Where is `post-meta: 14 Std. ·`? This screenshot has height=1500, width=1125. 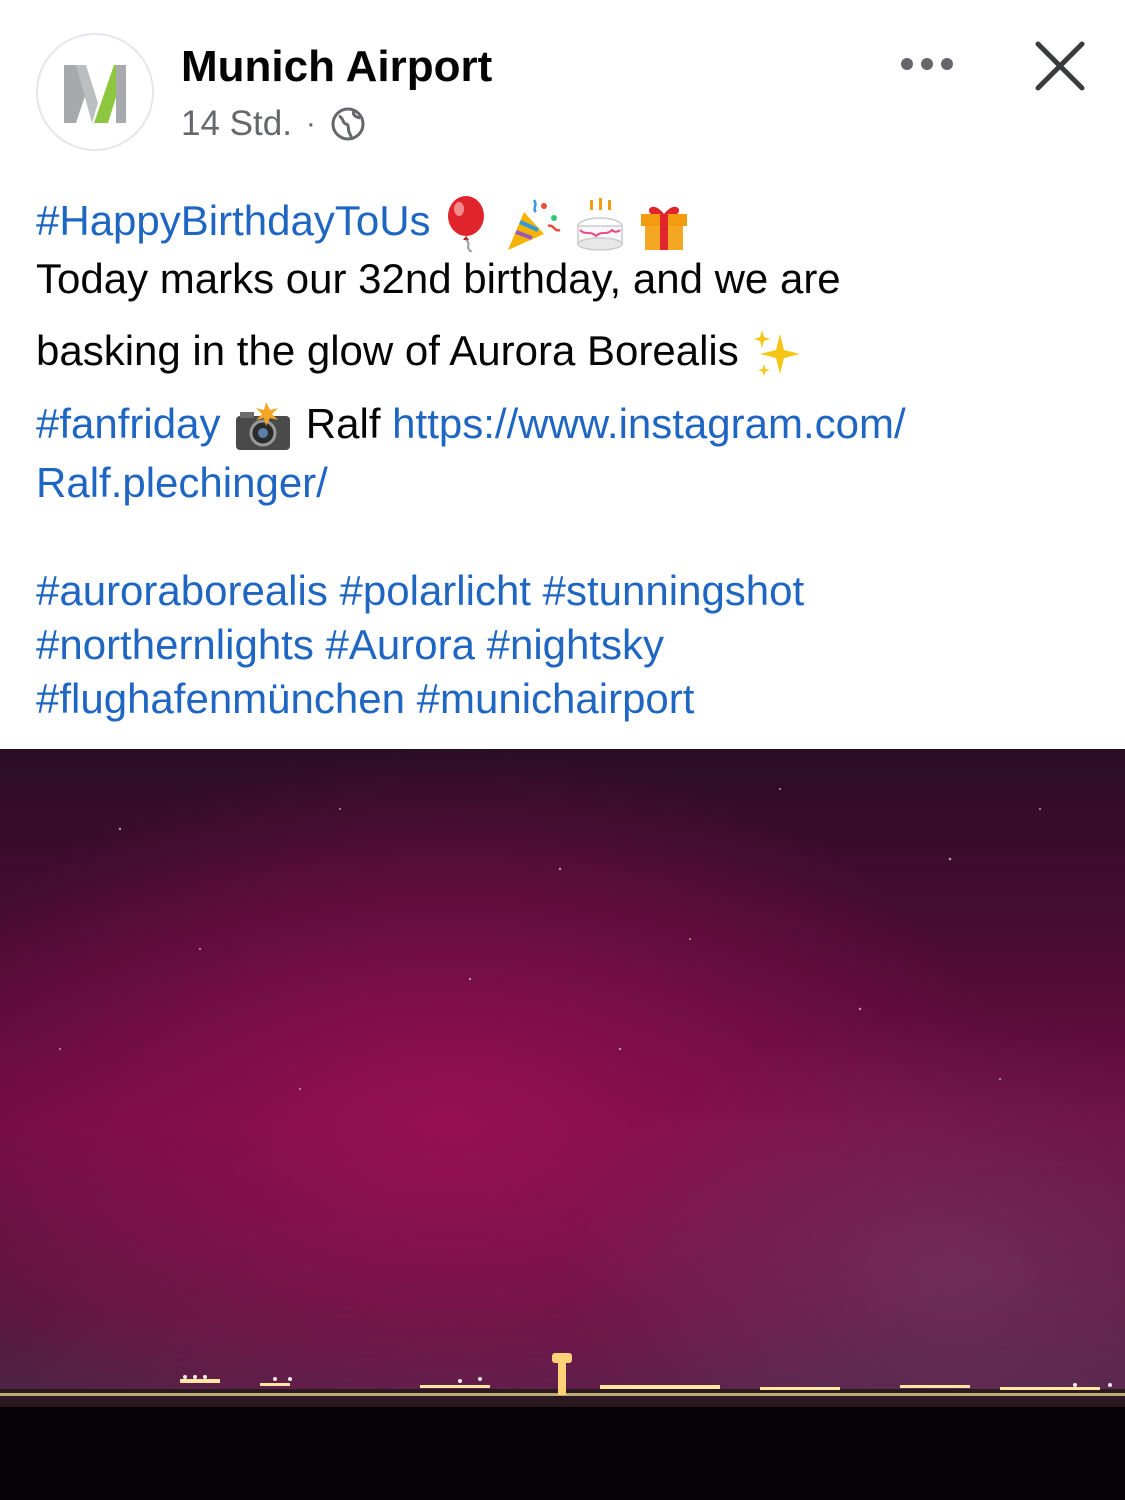 post-meta: 14 Std. · is located at coordinates (273, 124).